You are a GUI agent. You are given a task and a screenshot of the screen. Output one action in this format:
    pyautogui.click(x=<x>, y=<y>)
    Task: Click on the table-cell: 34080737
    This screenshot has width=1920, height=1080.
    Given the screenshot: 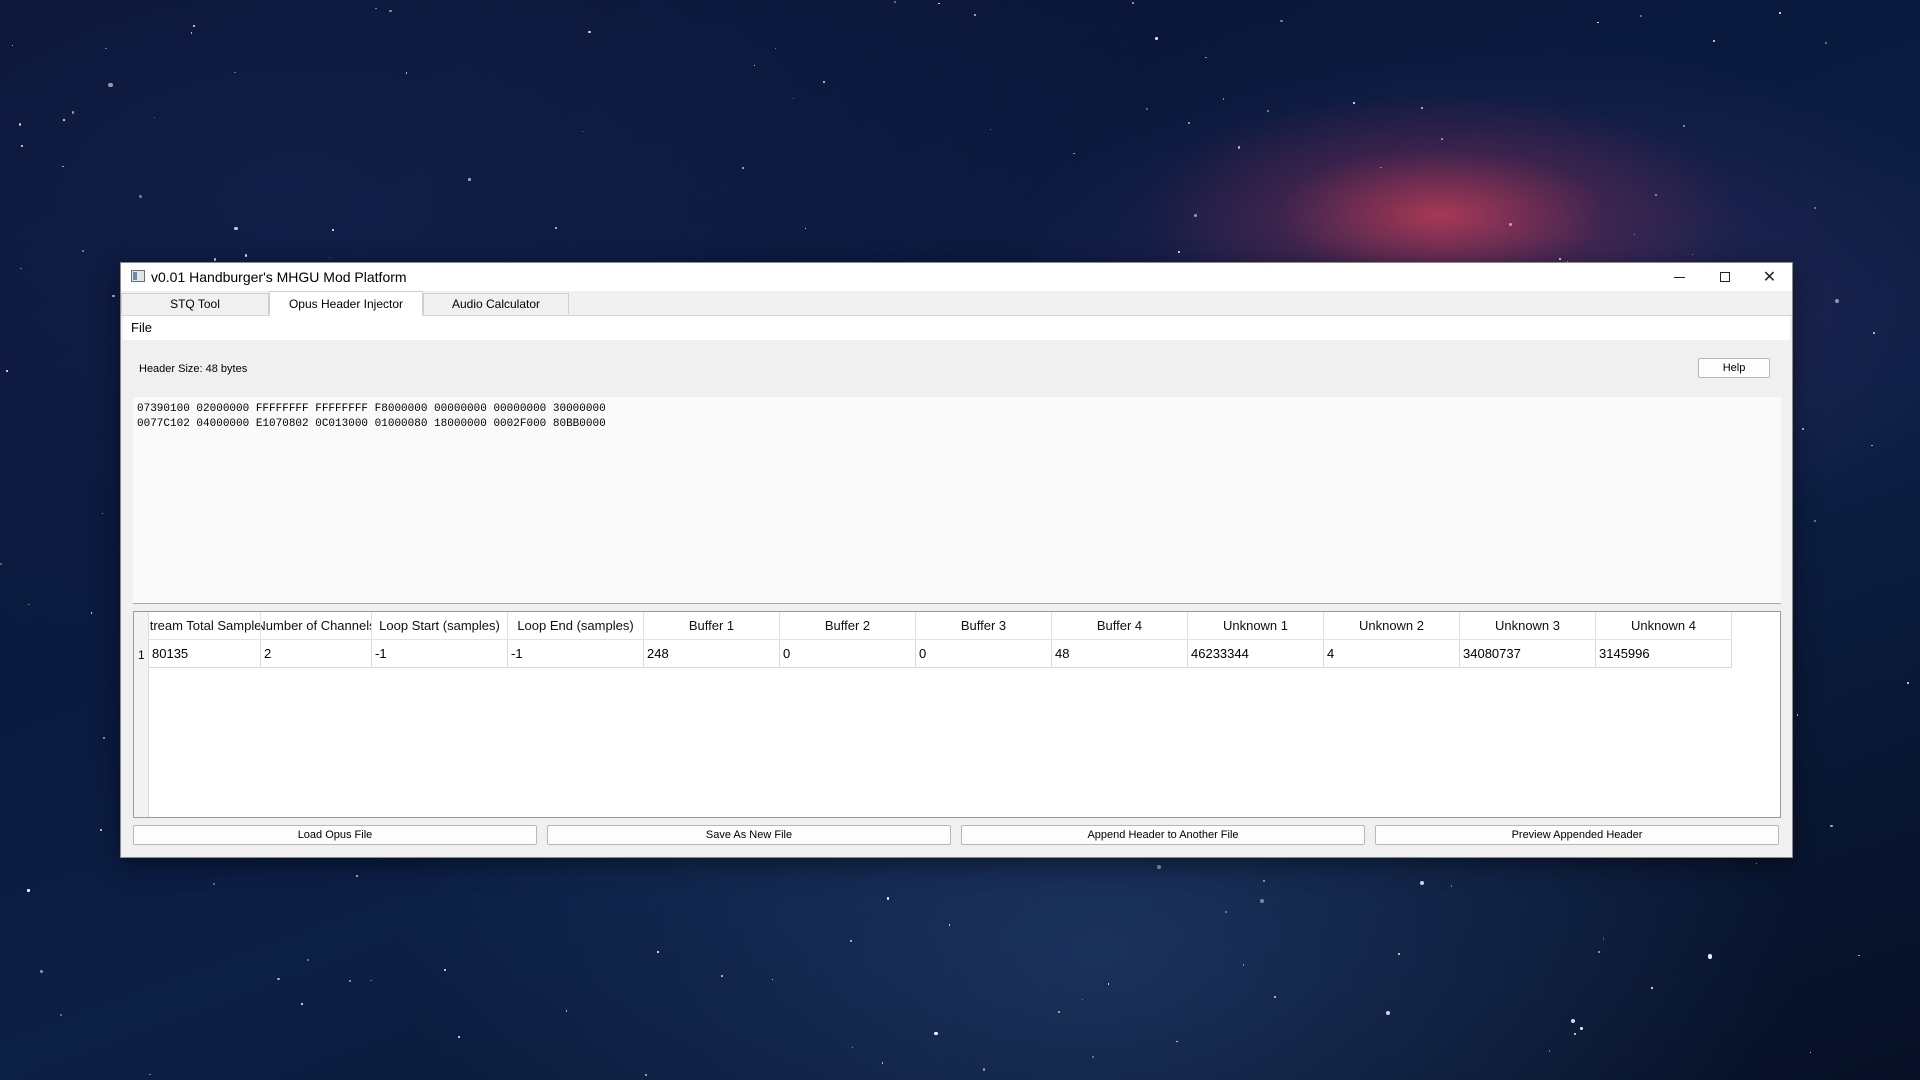 What is the action you would take?
    pyautogui.click(x=1528, y=654)
    